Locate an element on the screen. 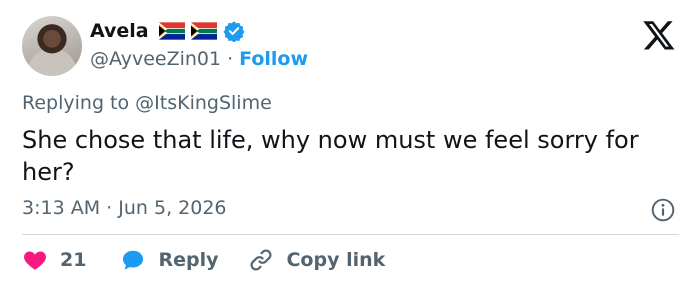 This screenshot has height=287, width=700. replying-to-line: Replying to @ItsKingSlime is located at coordinates (147, 103).